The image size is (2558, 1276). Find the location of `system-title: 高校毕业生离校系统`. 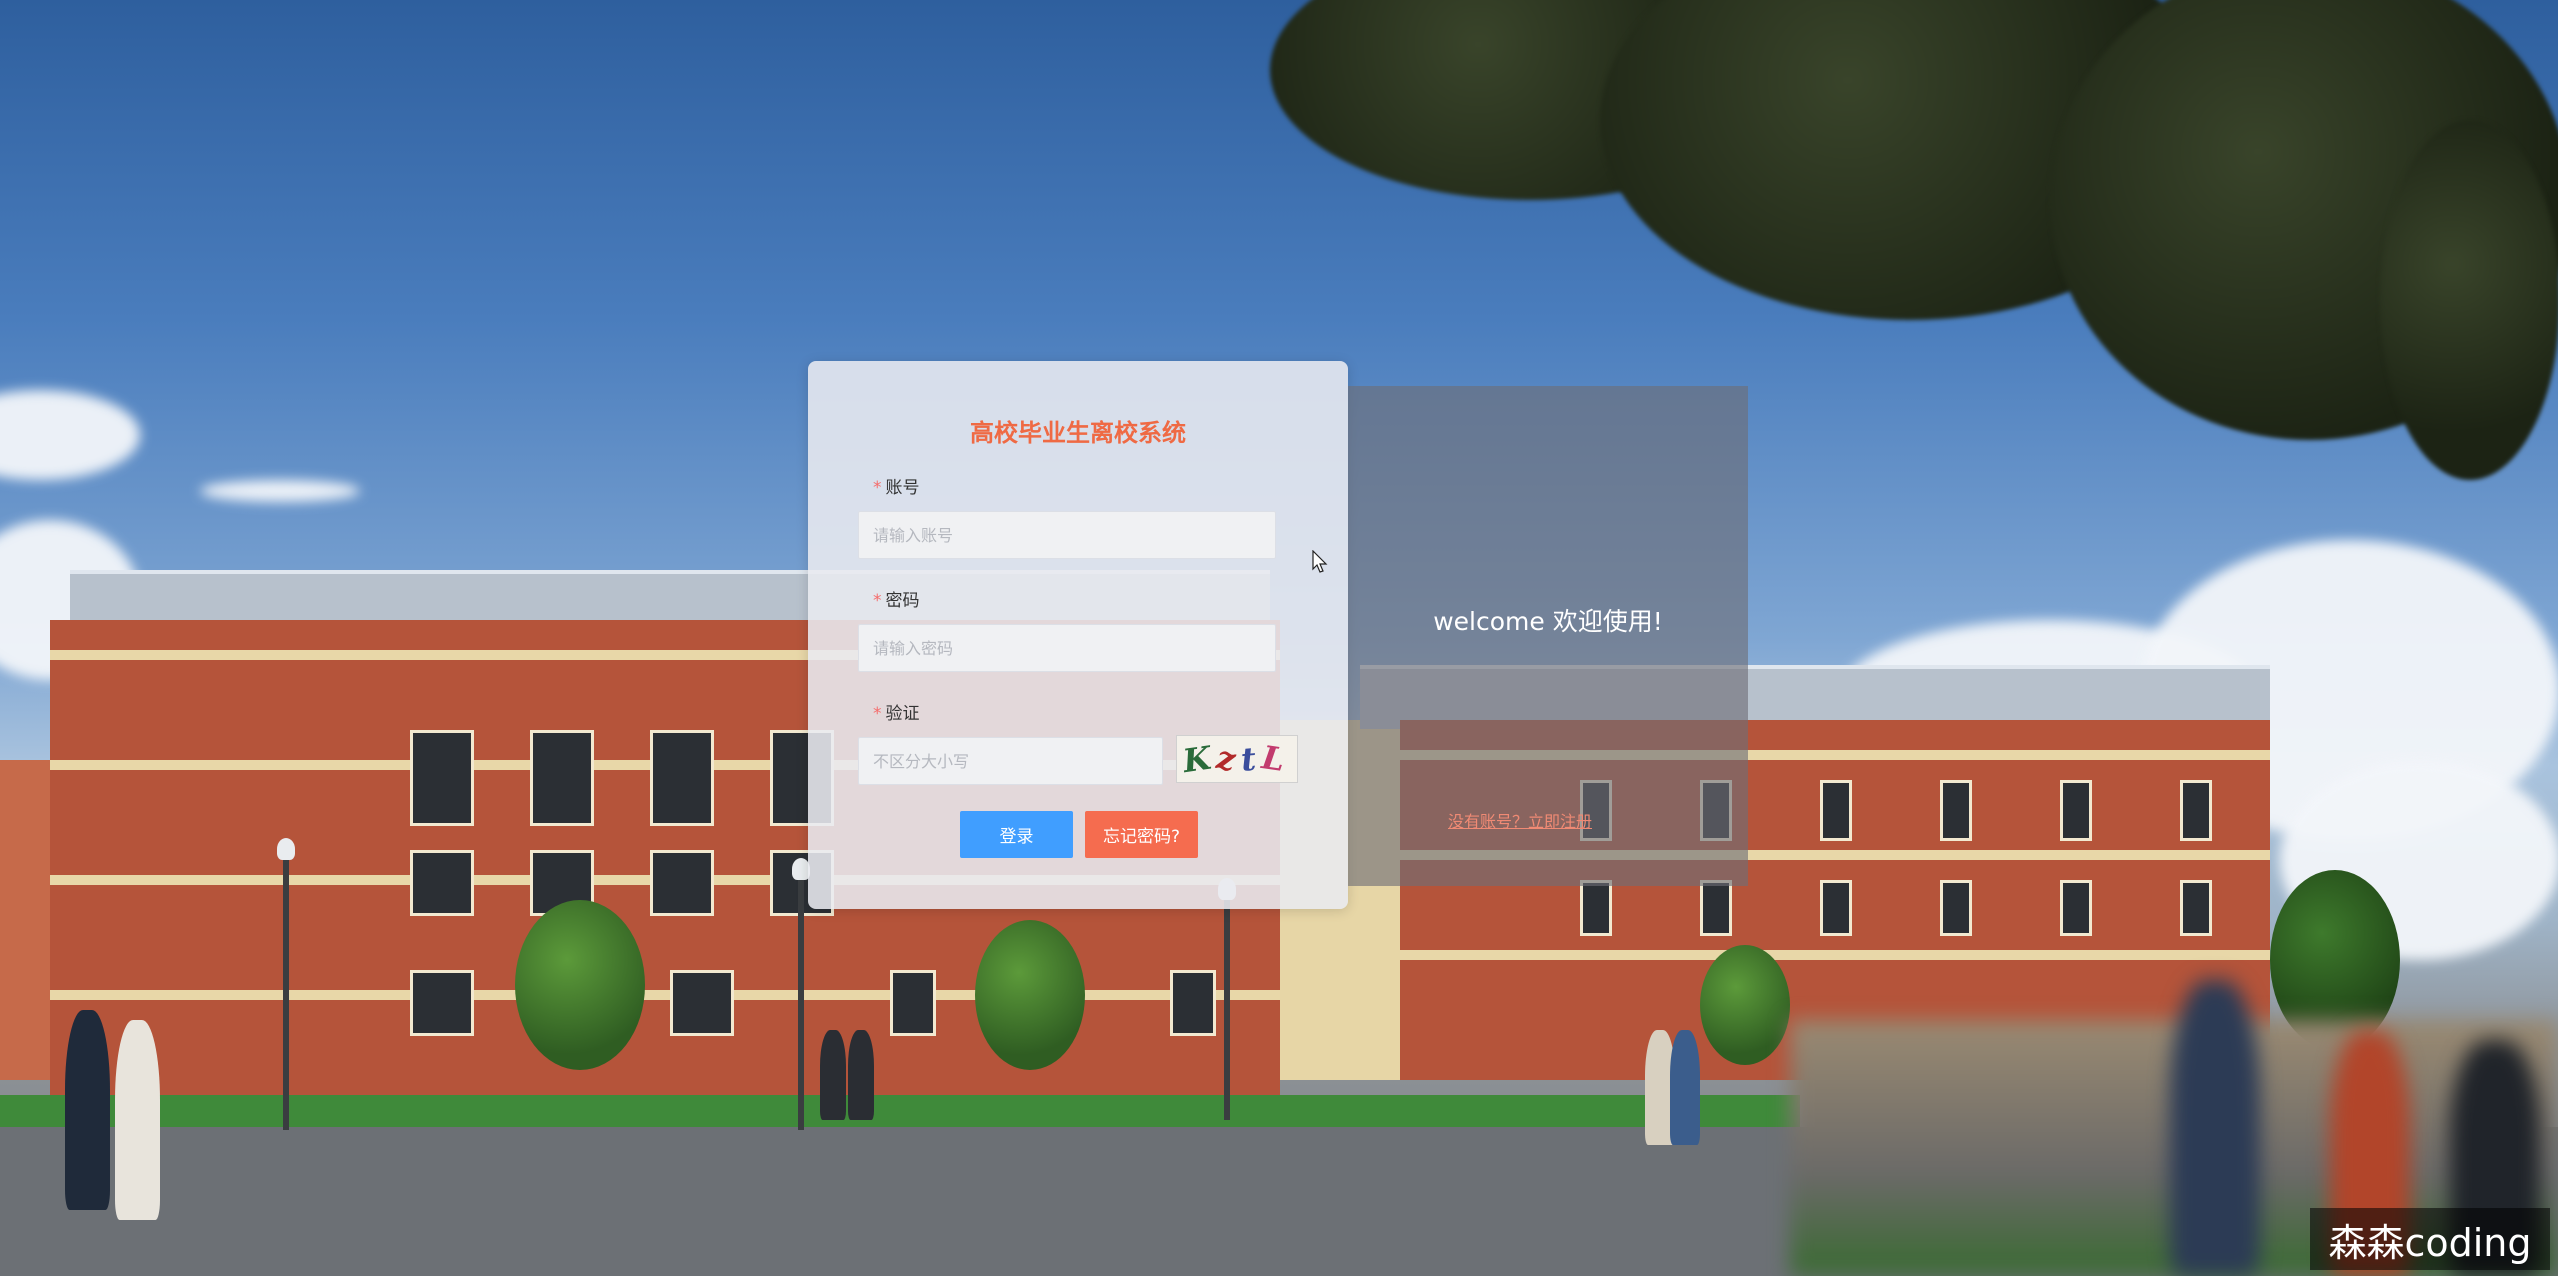

system-title: 高校毕业生离校系统 is located at coordinates (1078, 433).